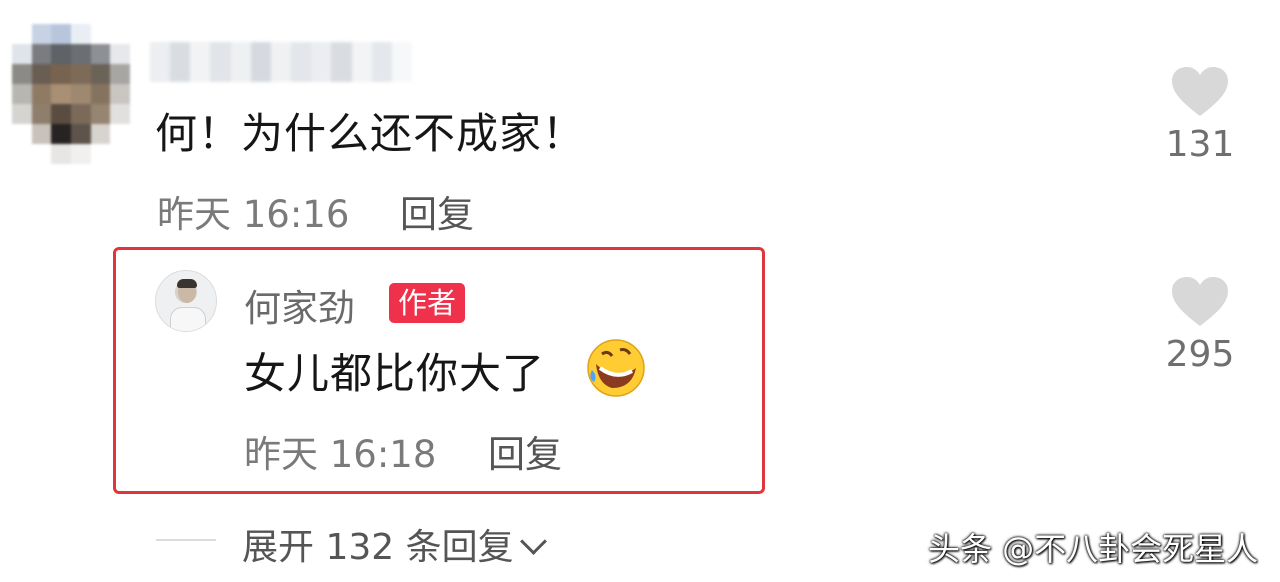  Describe the element at coordinates (395, 373) in the screenshot. I see `reply-text: 女儿都比你大了` at that location.